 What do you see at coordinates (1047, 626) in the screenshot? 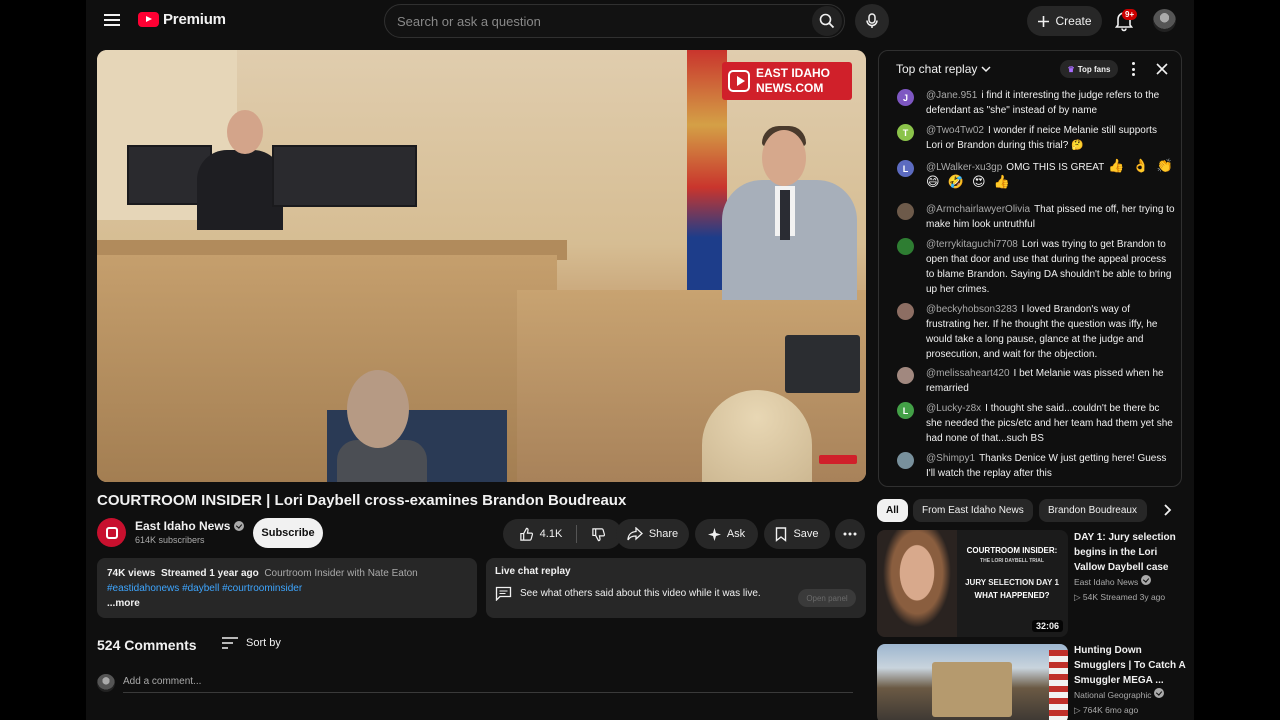
I see `video-duration: 32:06` at bounding box center [1047, 626].